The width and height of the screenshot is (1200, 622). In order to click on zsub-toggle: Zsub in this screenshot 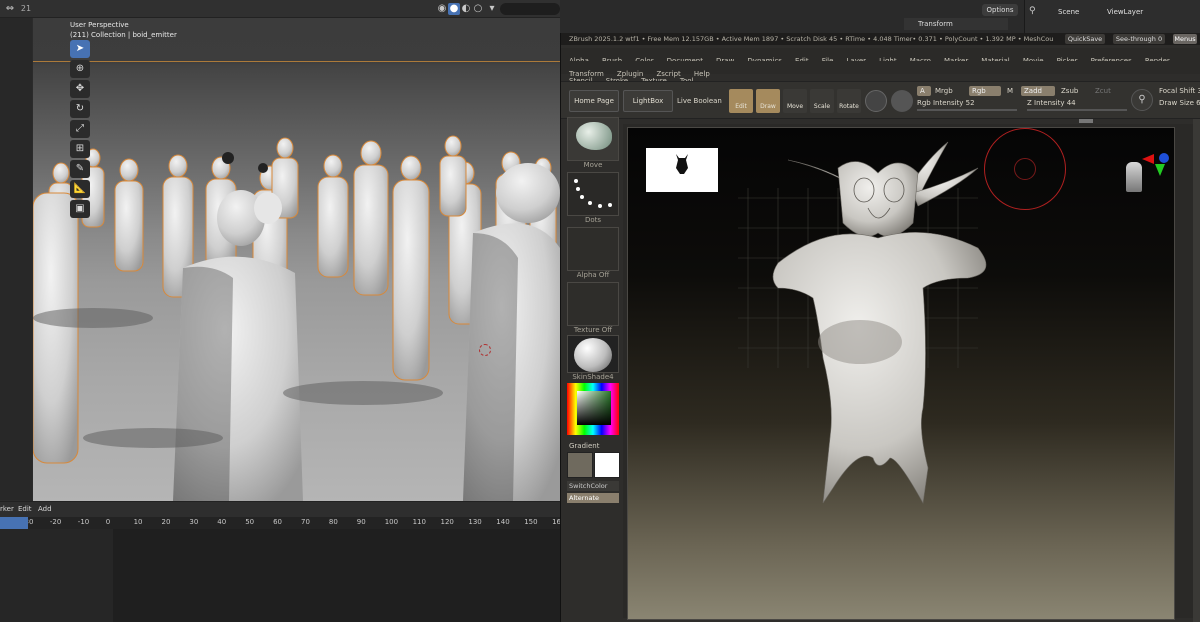, I will do `click(1069, 91)`.